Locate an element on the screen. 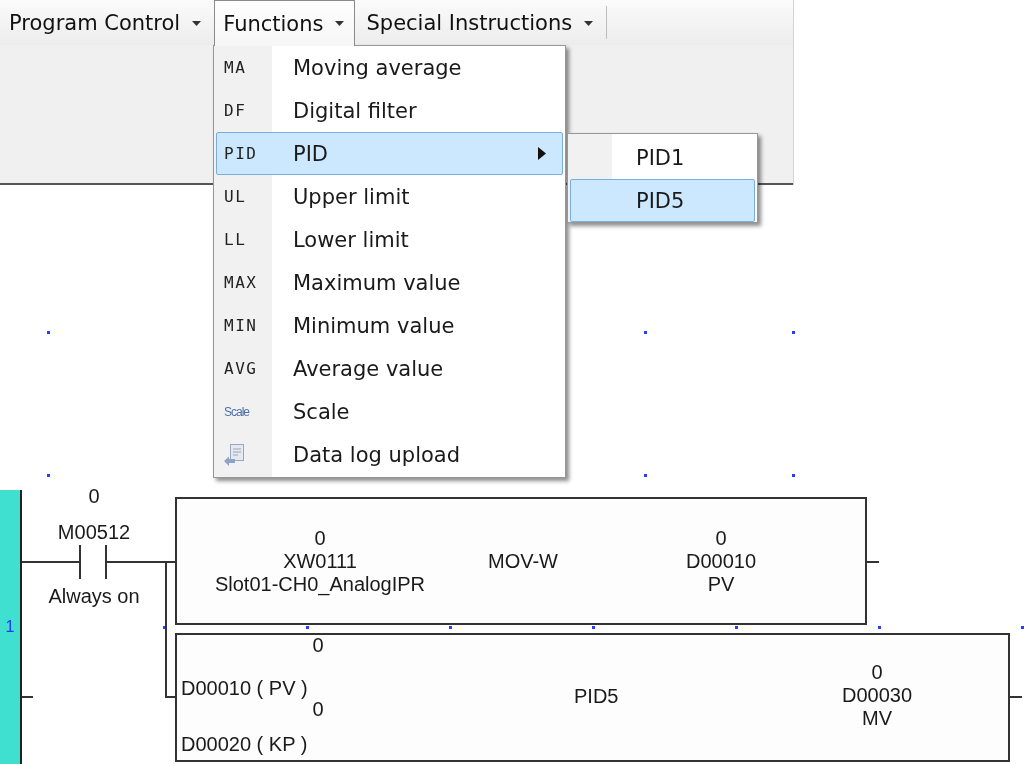  menu-tab: Special Instructions is located at coordinates (481, 22).